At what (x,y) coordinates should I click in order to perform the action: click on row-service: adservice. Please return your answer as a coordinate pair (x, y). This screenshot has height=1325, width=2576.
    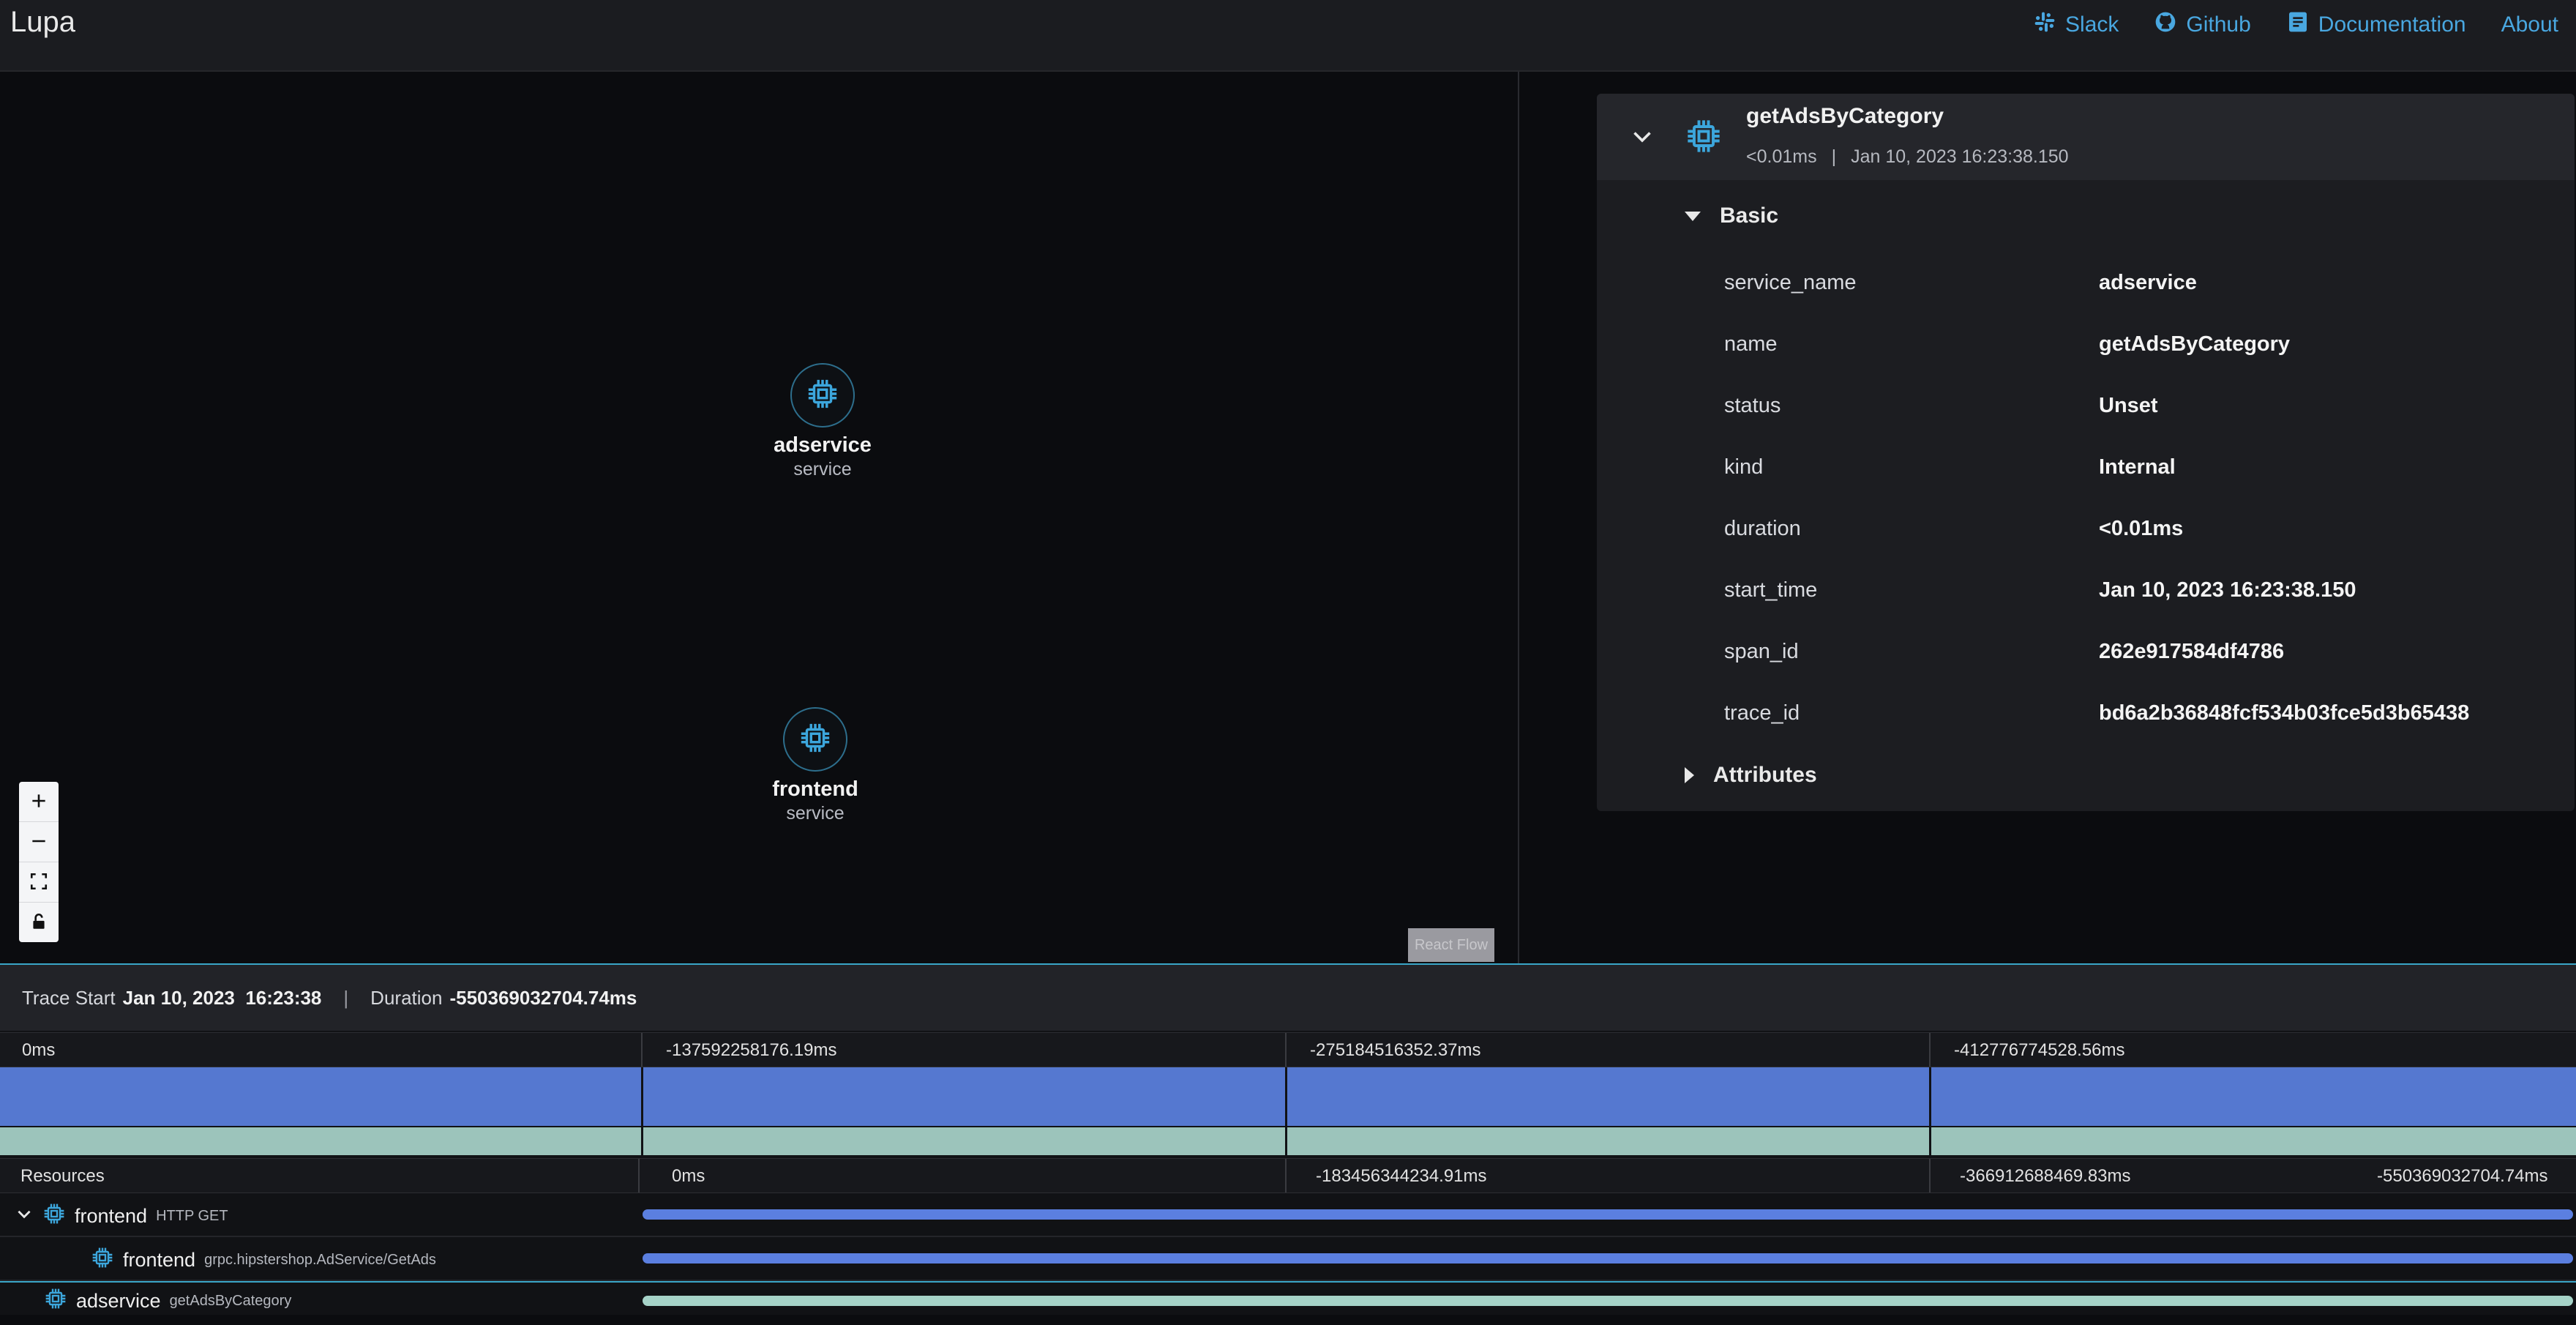
    Looking at the image, I should click on (118, 1301).